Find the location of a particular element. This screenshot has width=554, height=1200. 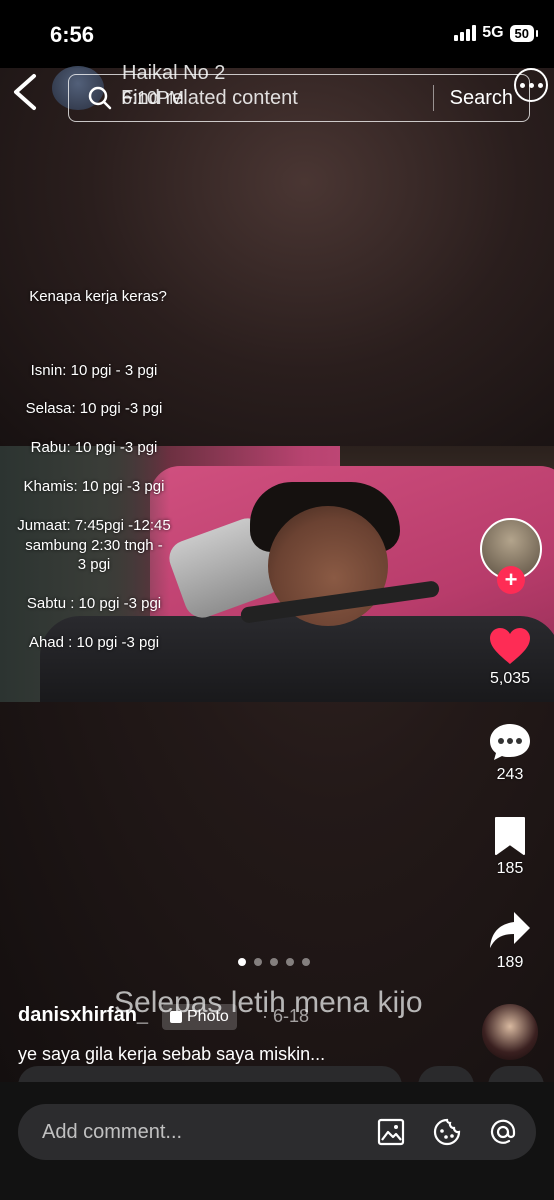

photo-tag-label: Photo is located at coordinates (208, 1016).